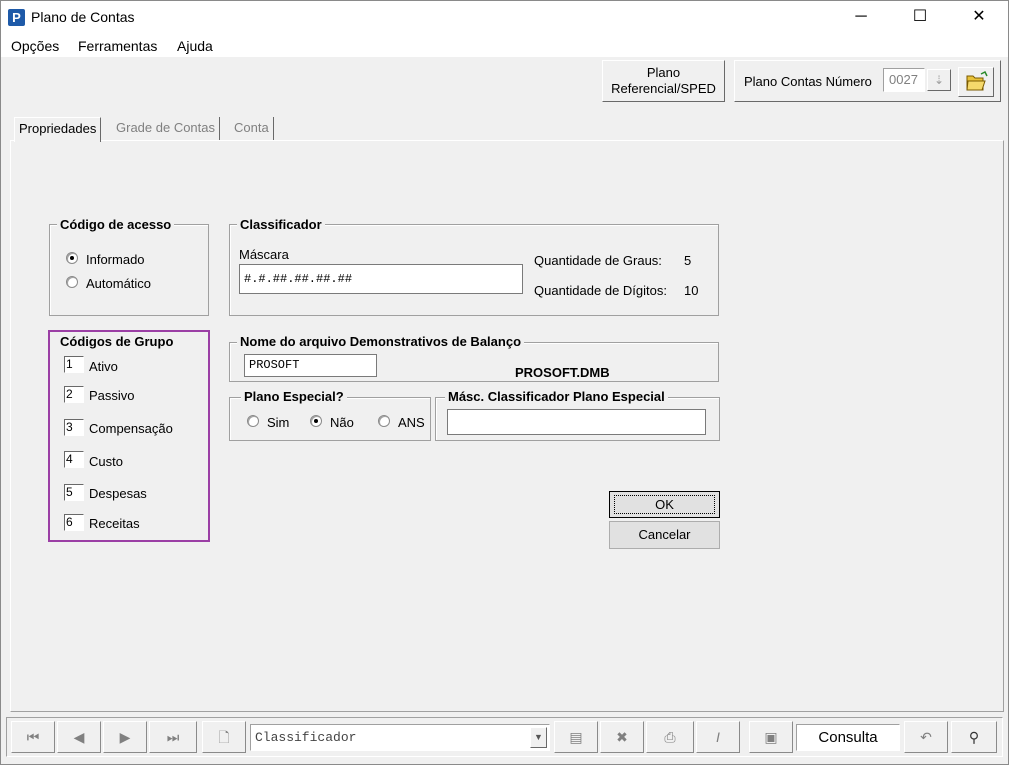 Image resolution: width=1009 pixels, height=765 pixels. I want to click on graus-label: Quantidade de Graus:, so click(598, 260).